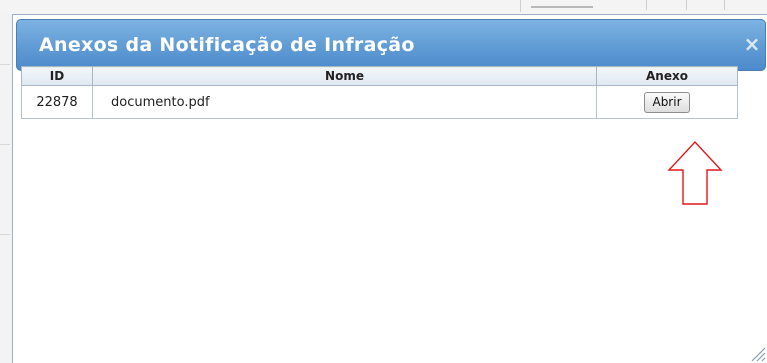  I want to click on cell-id: 22878, so click(57, 102).